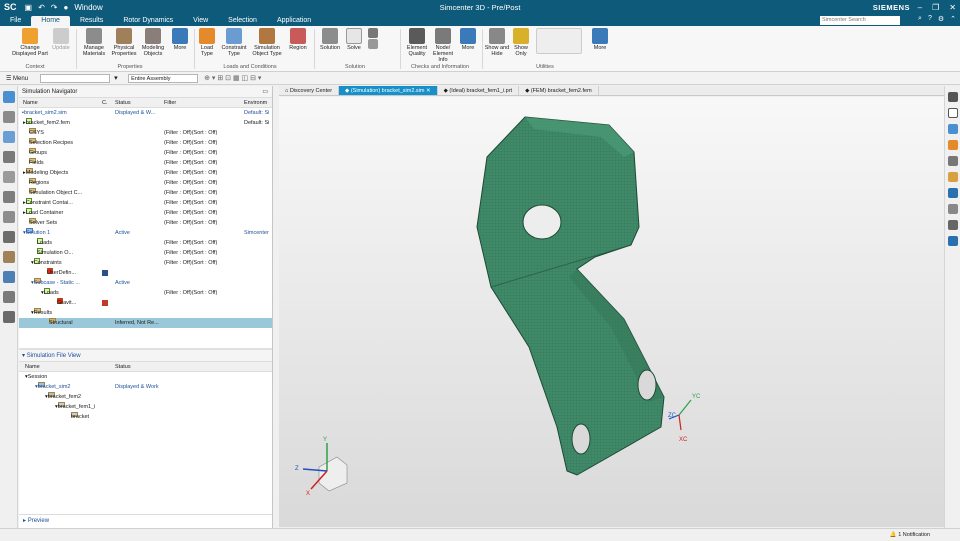 This screenshot has height=541, width=960. Describe the element at coordinates (910, 535) in the screenshot. I see `notification-indicator: 🔔 1 Notification` at that location.